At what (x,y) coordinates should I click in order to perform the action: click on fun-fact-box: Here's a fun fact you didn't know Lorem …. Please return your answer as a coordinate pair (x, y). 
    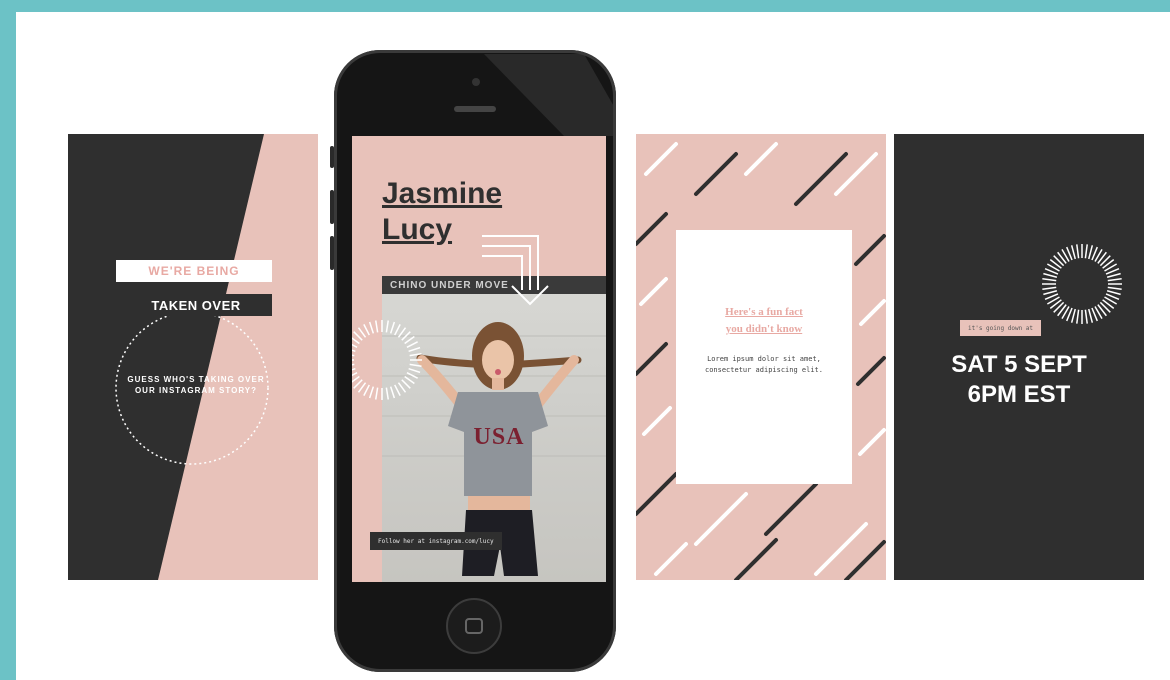
    Looking at the image, I should click on (764, 357).